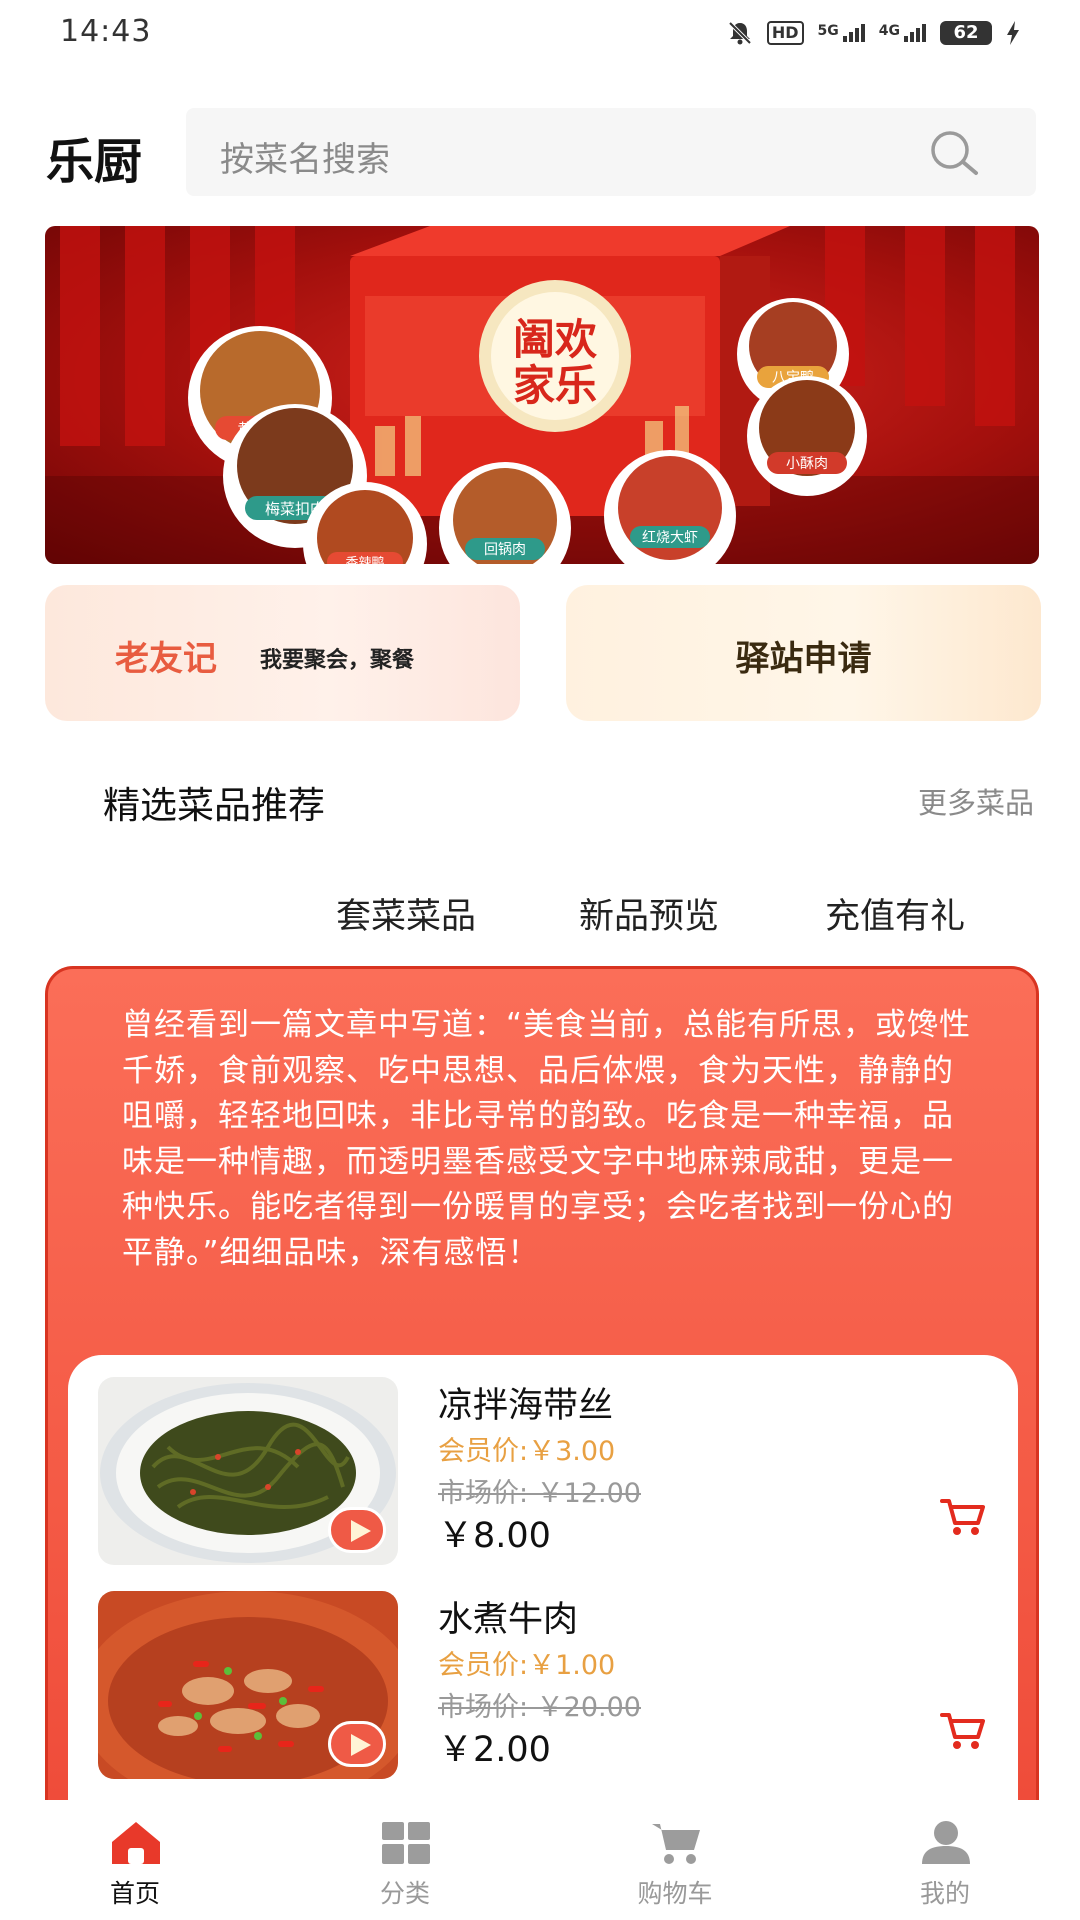  I want to click on banner-box-text-2: 家乐, so click(555, 385).